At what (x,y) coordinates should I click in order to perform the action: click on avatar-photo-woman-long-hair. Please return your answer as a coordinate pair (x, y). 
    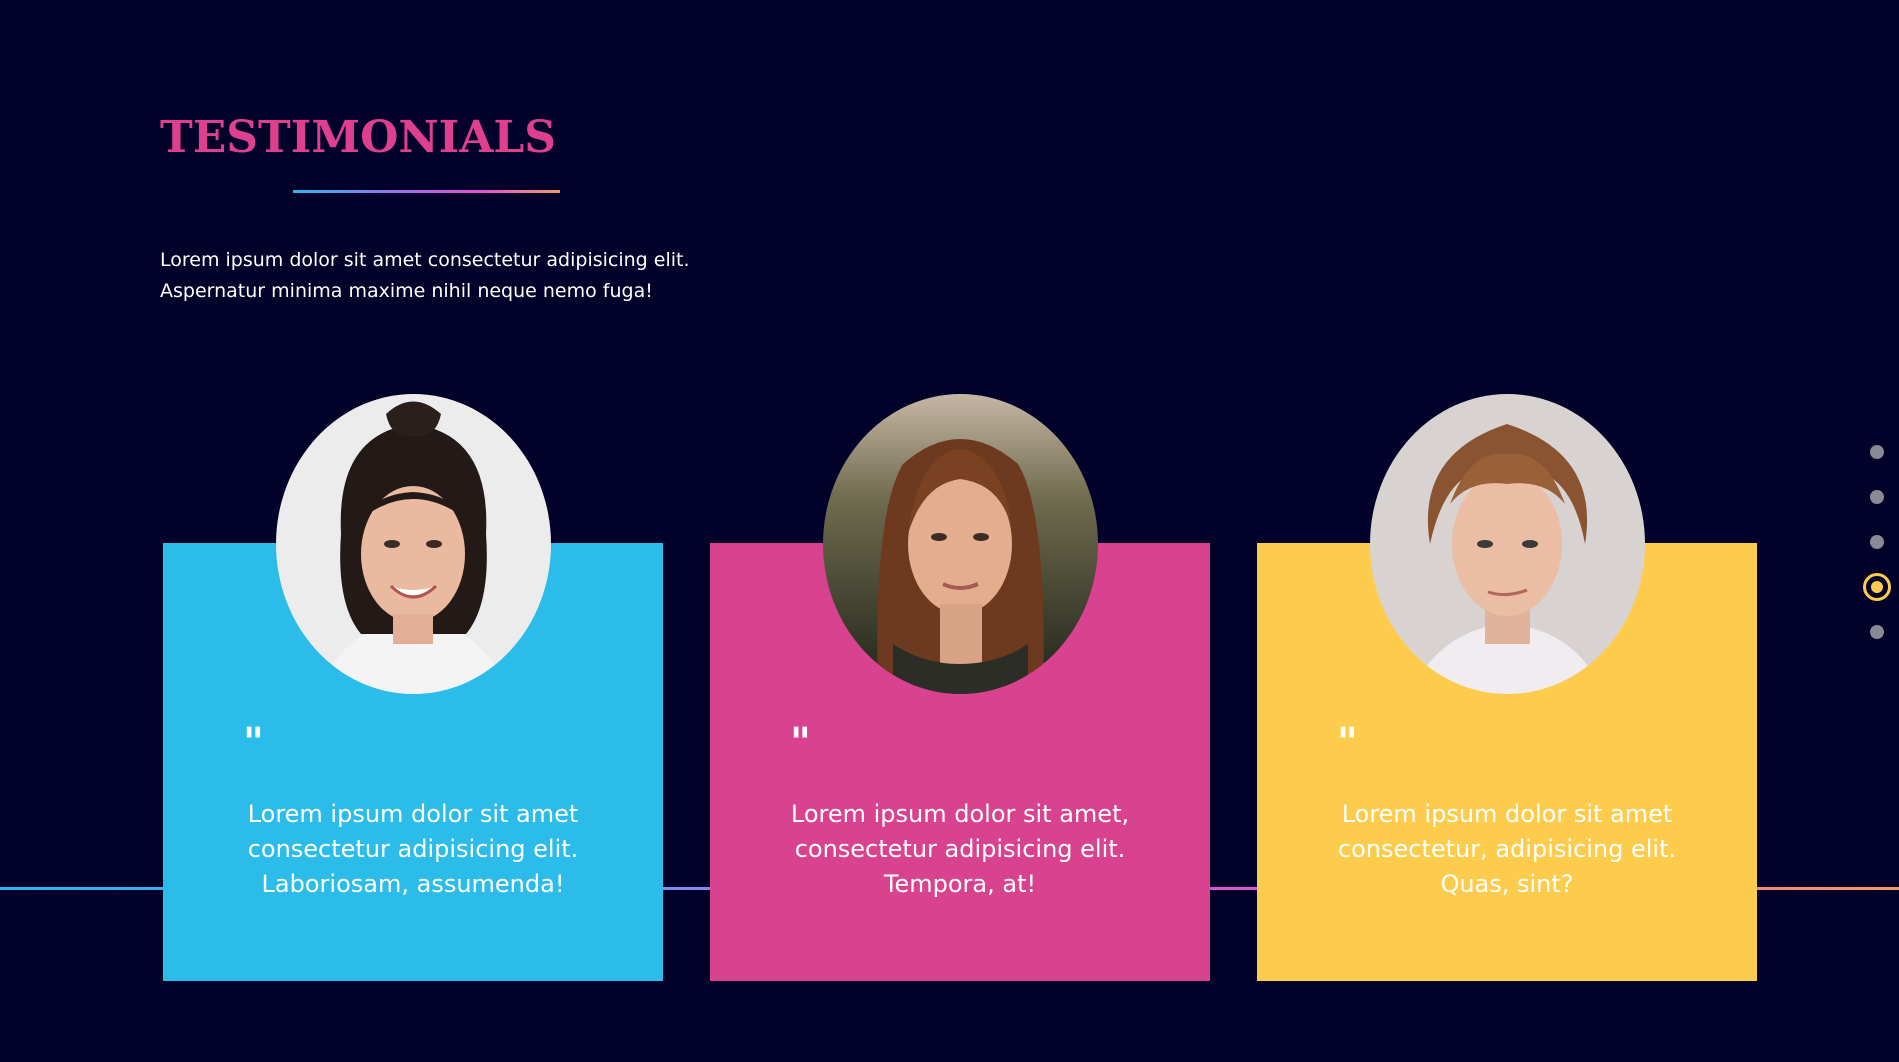
    Looking at the image, I should click on (960, 544).